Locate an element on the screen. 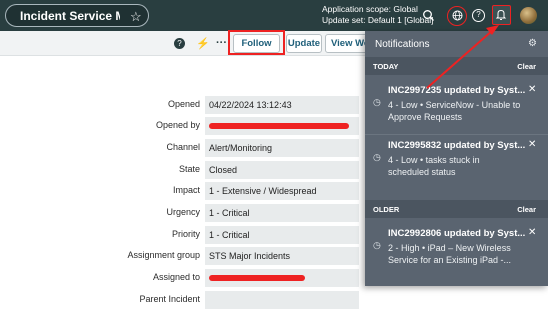 This screenshot has height=324, width=548. annotation-arrow is located at coordinates (462, 57).